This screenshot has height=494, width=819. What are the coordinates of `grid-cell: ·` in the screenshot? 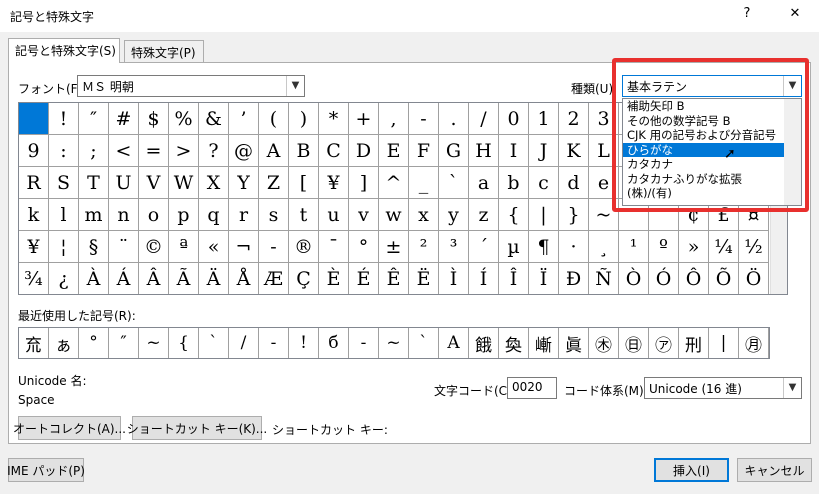 It's located at (574, 247).